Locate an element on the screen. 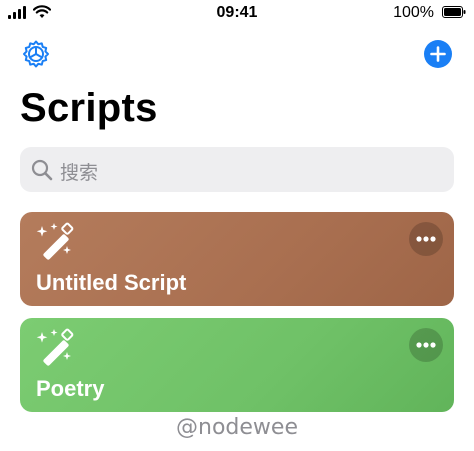 The width and height of the screenshot is (474, 451). script-name: Poetry is located at coordinates (70, 388).